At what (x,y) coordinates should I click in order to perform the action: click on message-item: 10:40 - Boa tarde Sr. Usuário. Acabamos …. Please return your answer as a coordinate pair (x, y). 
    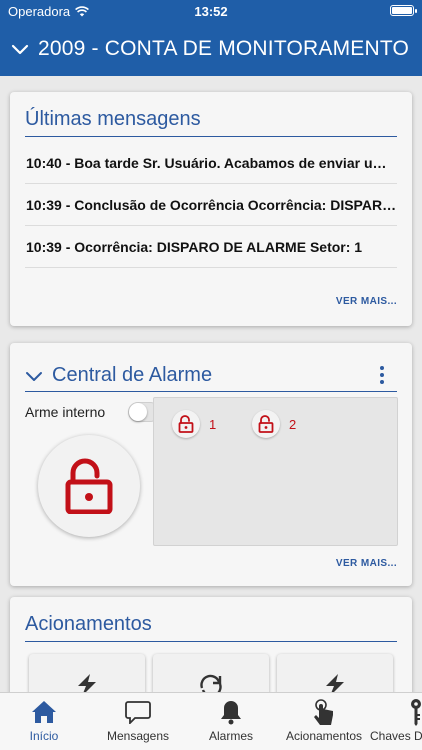
    Looking at the image, I should click on (211, 163).